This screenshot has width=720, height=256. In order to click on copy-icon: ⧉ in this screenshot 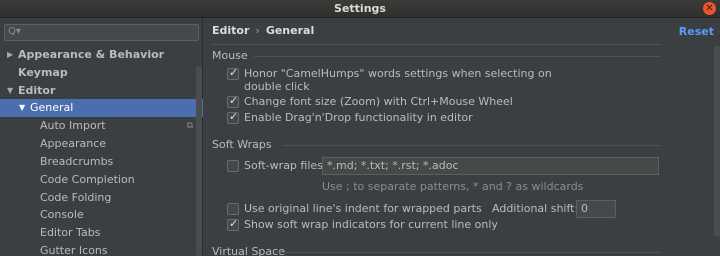, I will do `click(189, 126)`.